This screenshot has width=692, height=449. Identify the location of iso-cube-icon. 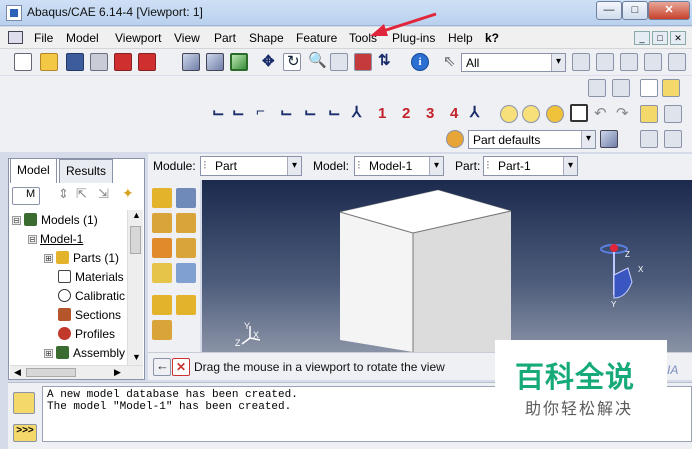
(649, 88).